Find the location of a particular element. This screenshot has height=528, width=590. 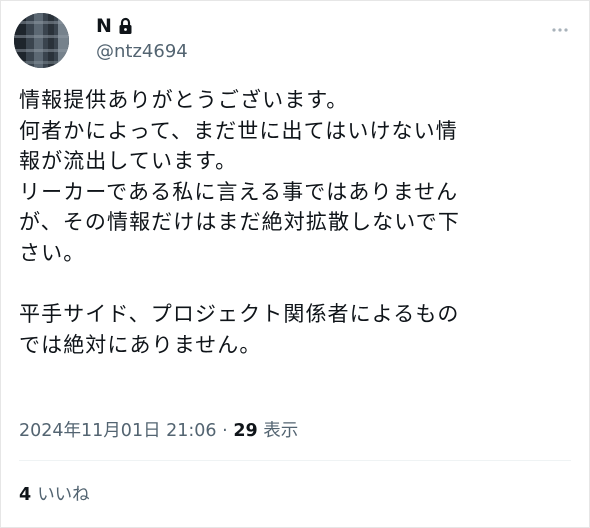

likes-count: 4 is located at coordinates (25, 495).